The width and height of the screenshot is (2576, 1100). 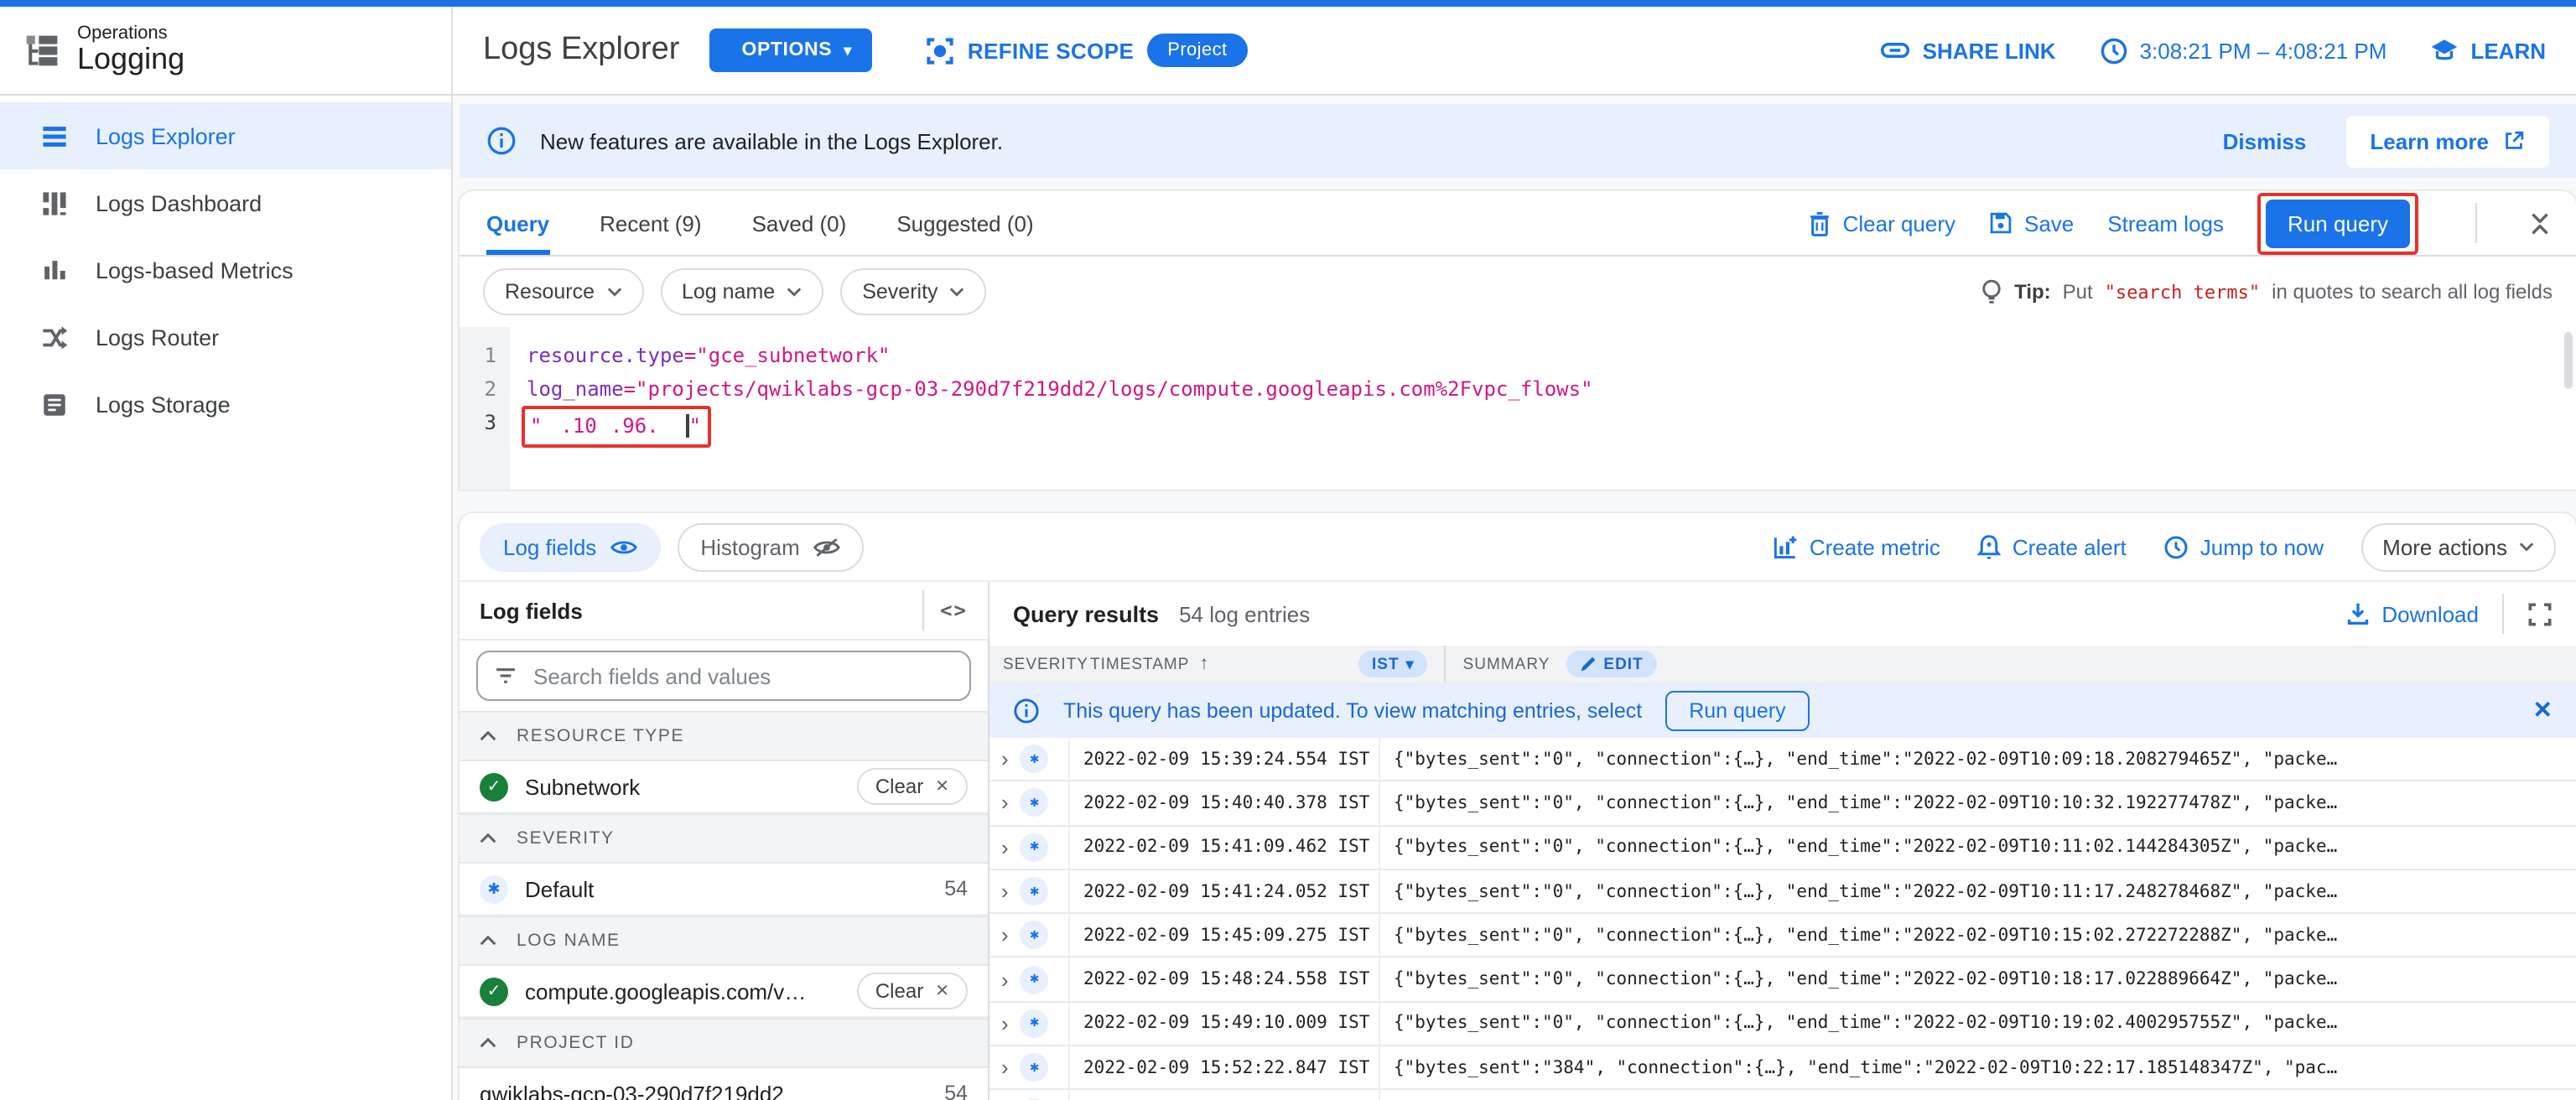 What do you see at coordinates (54, 203) in the screenshot?
I see `dashboard-icon` at bounding box center [54, 203].